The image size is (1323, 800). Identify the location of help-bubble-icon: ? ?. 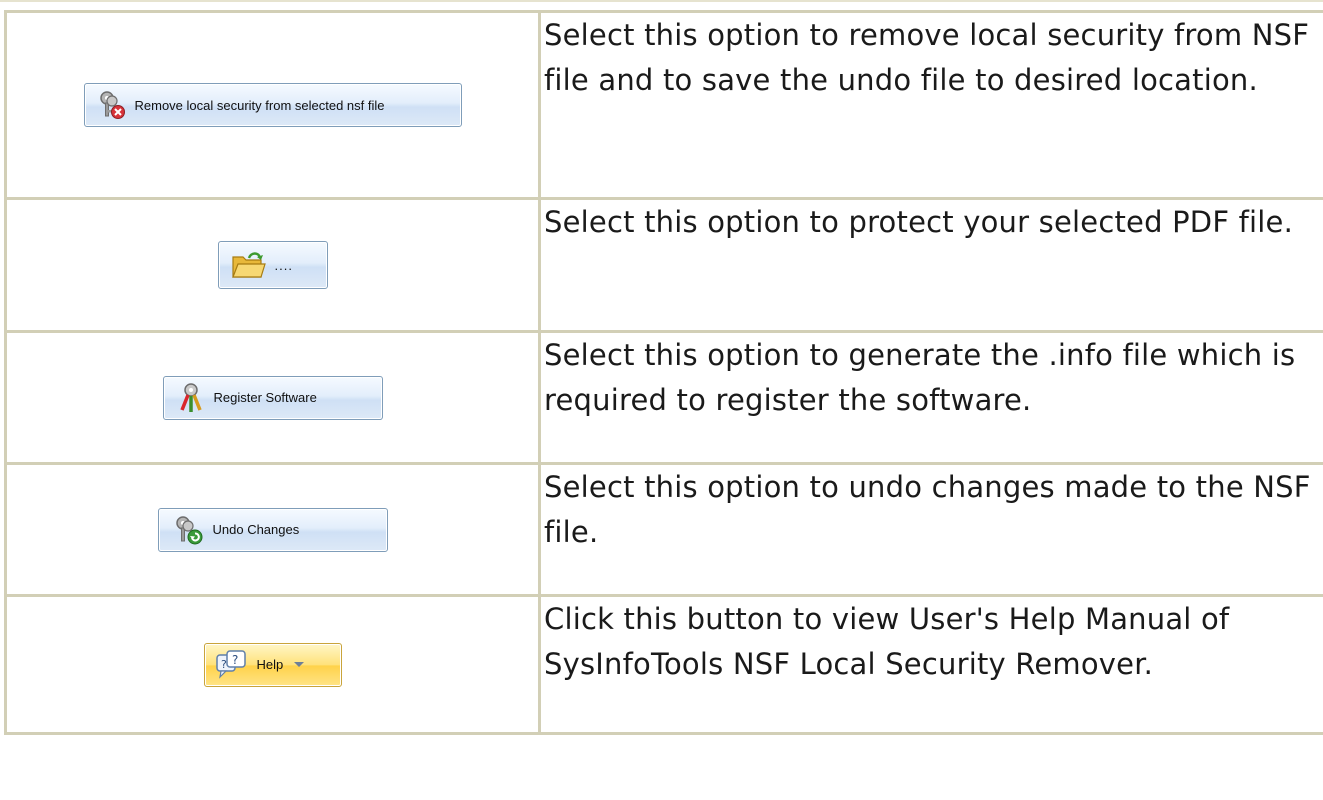
(230, 664).